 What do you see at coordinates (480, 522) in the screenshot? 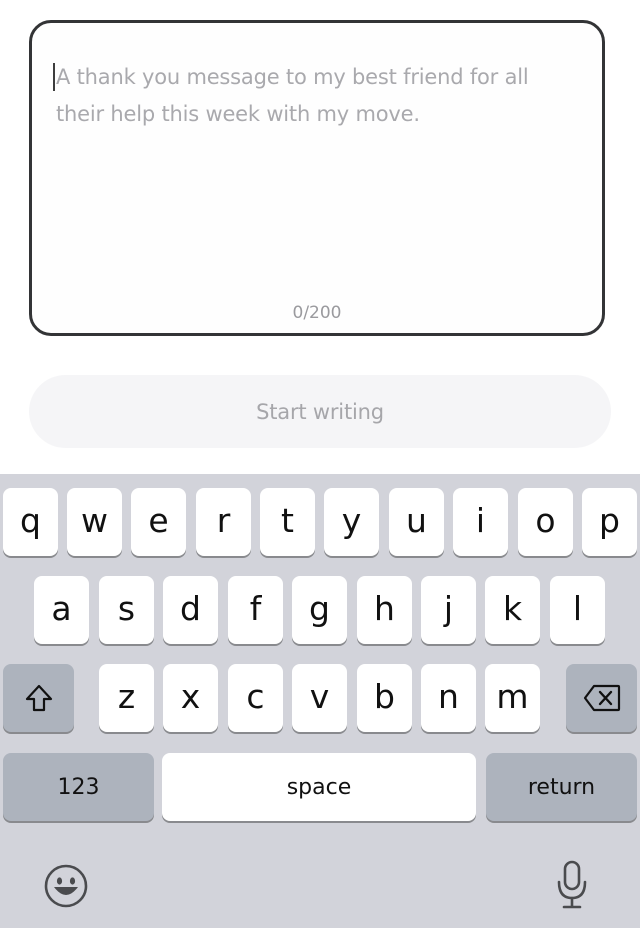
I see `key-i: i` at bounding box center [480, 522].